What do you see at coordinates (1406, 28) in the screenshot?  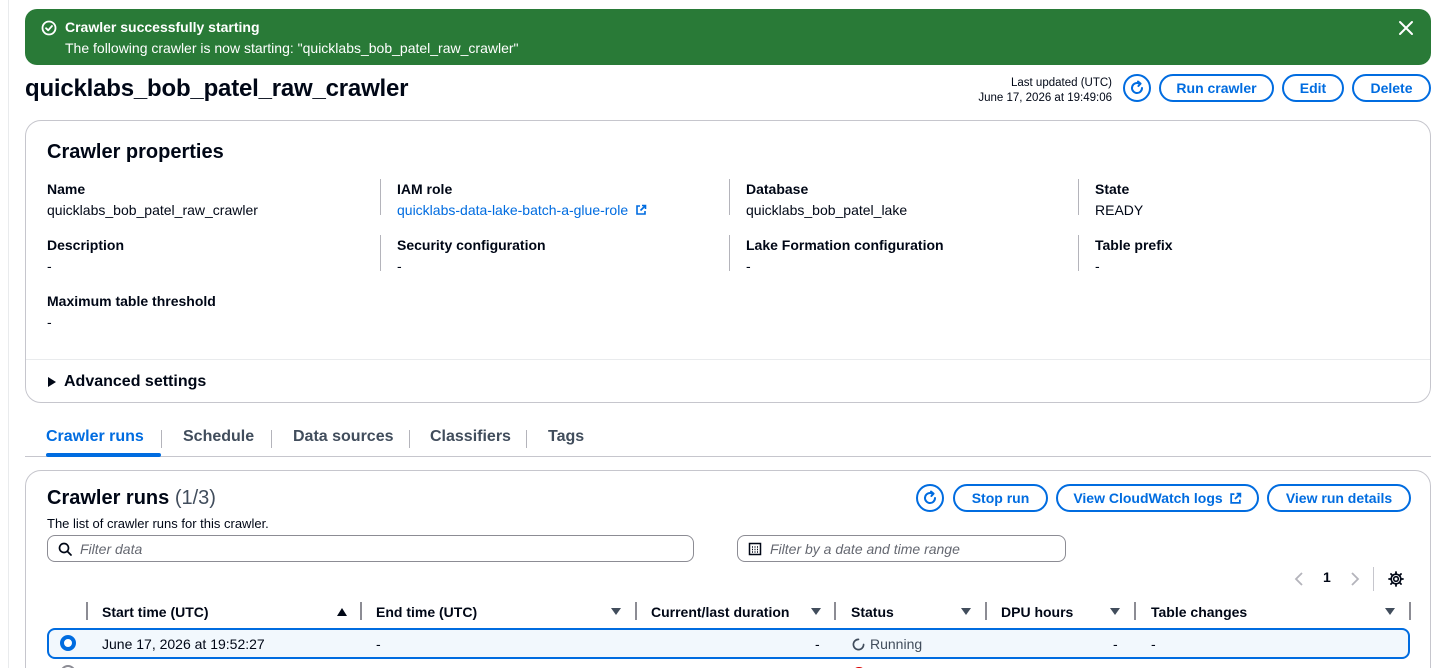 I see `close-icon` at bounding box center [1406, 28].